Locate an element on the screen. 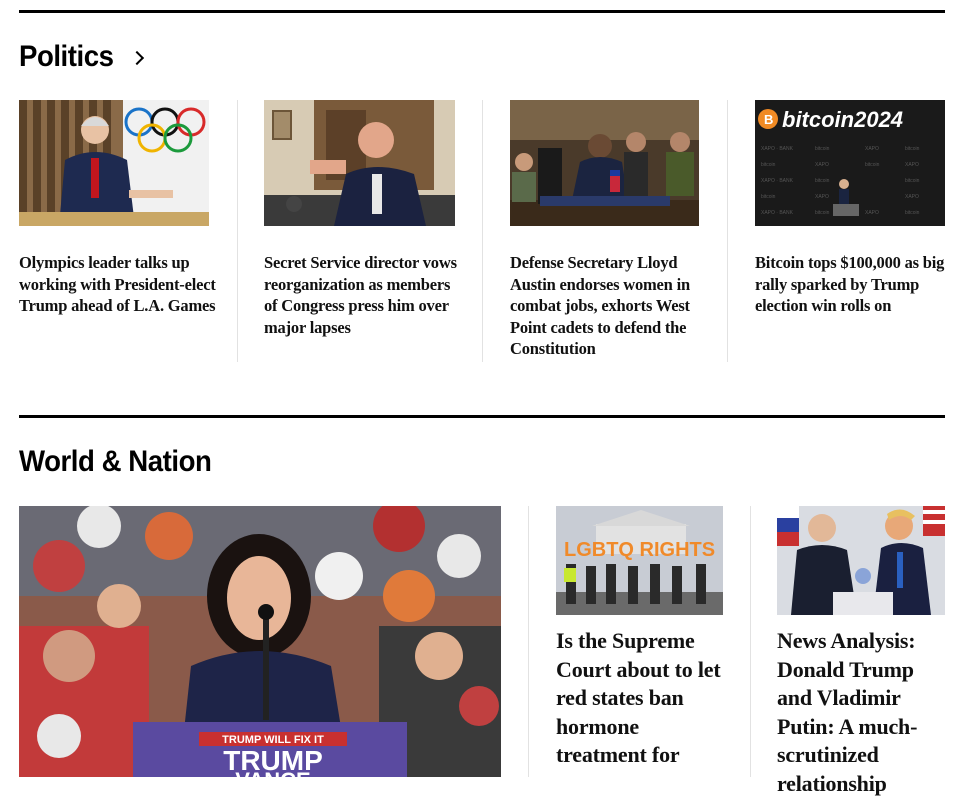  story-image-defense is located at coordinates (604, 163).